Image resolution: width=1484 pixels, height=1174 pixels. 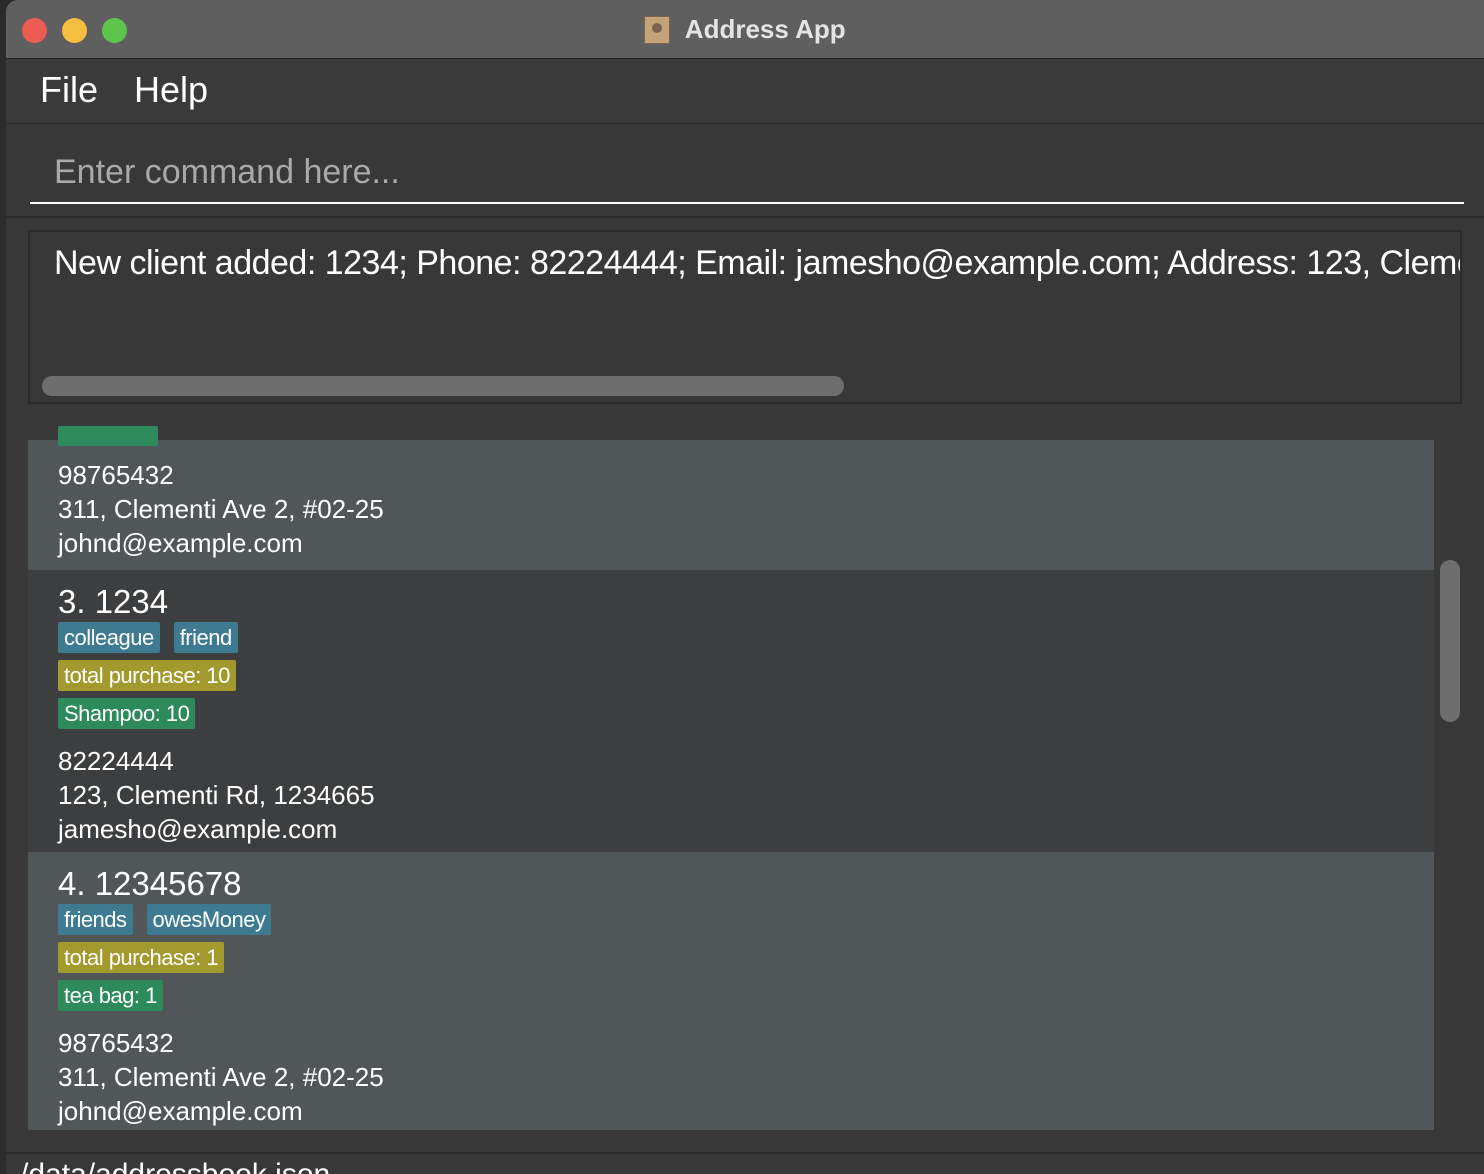 I want to click on title-bar: Address App, so click(x=745, y=29).